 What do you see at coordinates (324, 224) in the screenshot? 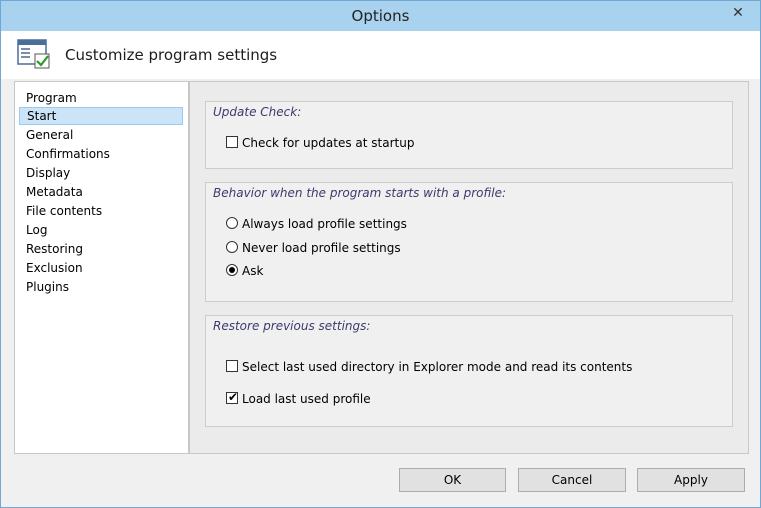
I see `radio-label: Always load profile settings` at bounding box center [324, 224].